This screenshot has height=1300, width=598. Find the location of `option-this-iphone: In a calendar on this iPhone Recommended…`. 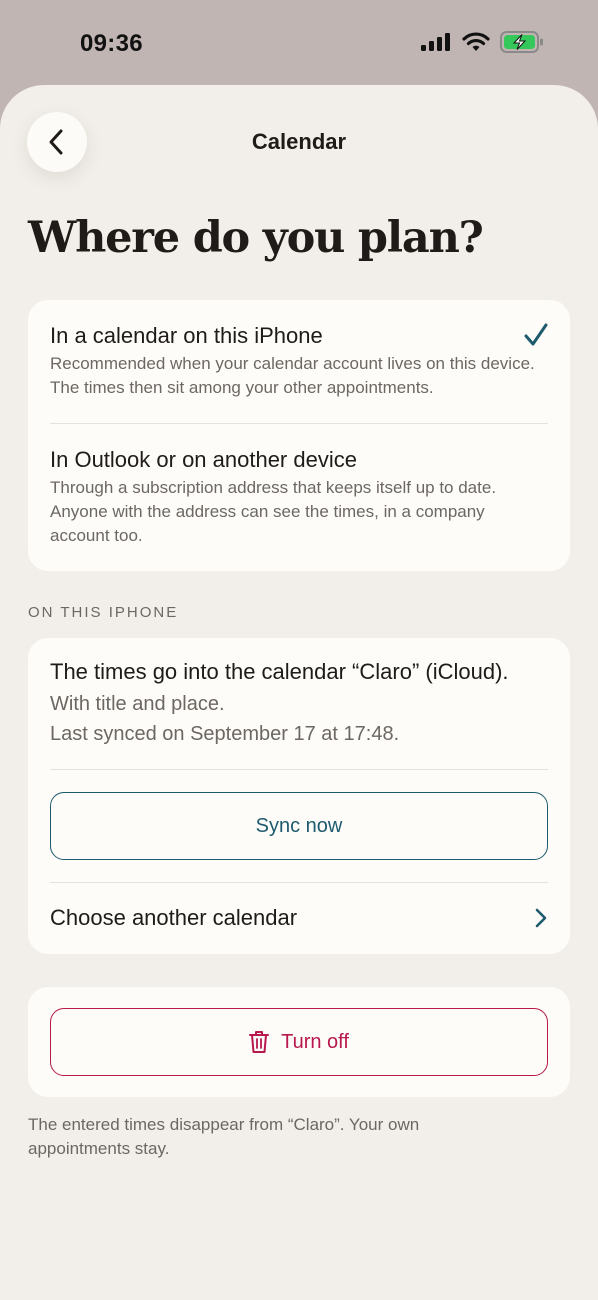

option-this-iphone: In a calendar on this iPhone Recommended… is located at coordinates (299, 361).